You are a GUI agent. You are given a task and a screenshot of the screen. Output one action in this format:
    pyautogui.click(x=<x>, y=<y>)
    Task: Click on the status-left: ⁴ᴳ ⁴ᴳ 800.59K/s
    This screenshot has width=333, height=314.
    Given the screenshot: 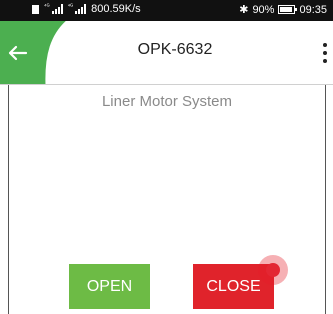 What is the action you would take?
    pyautogui.click(x=86, y=9)
    